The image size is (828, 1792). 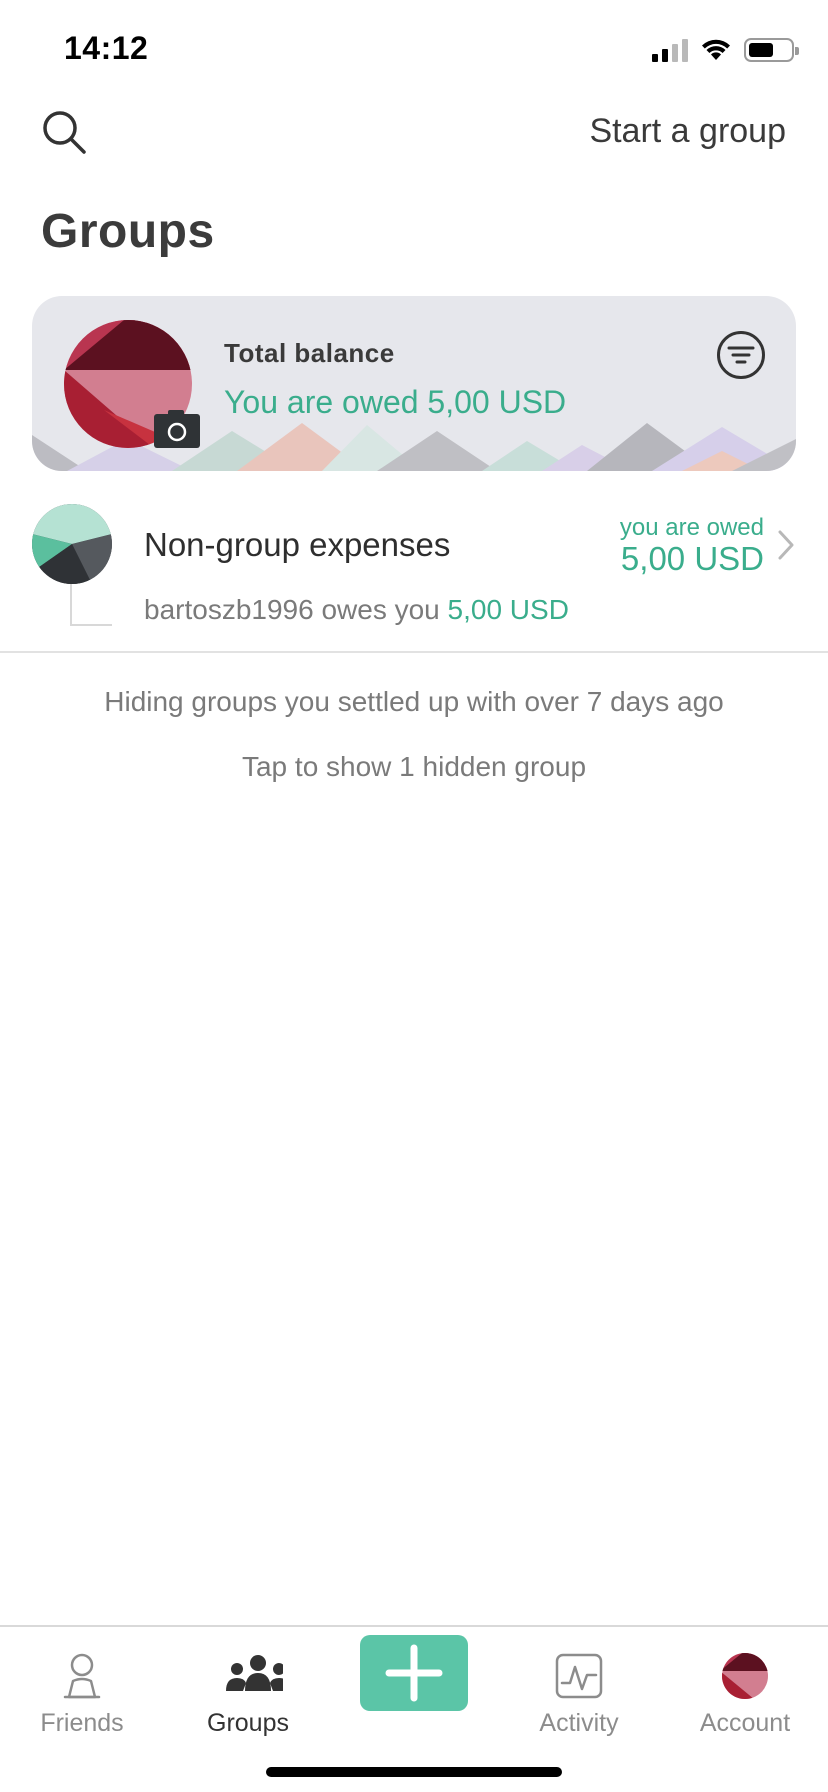 I want to click on status-time: 14:12, so click(x=106, y=48).